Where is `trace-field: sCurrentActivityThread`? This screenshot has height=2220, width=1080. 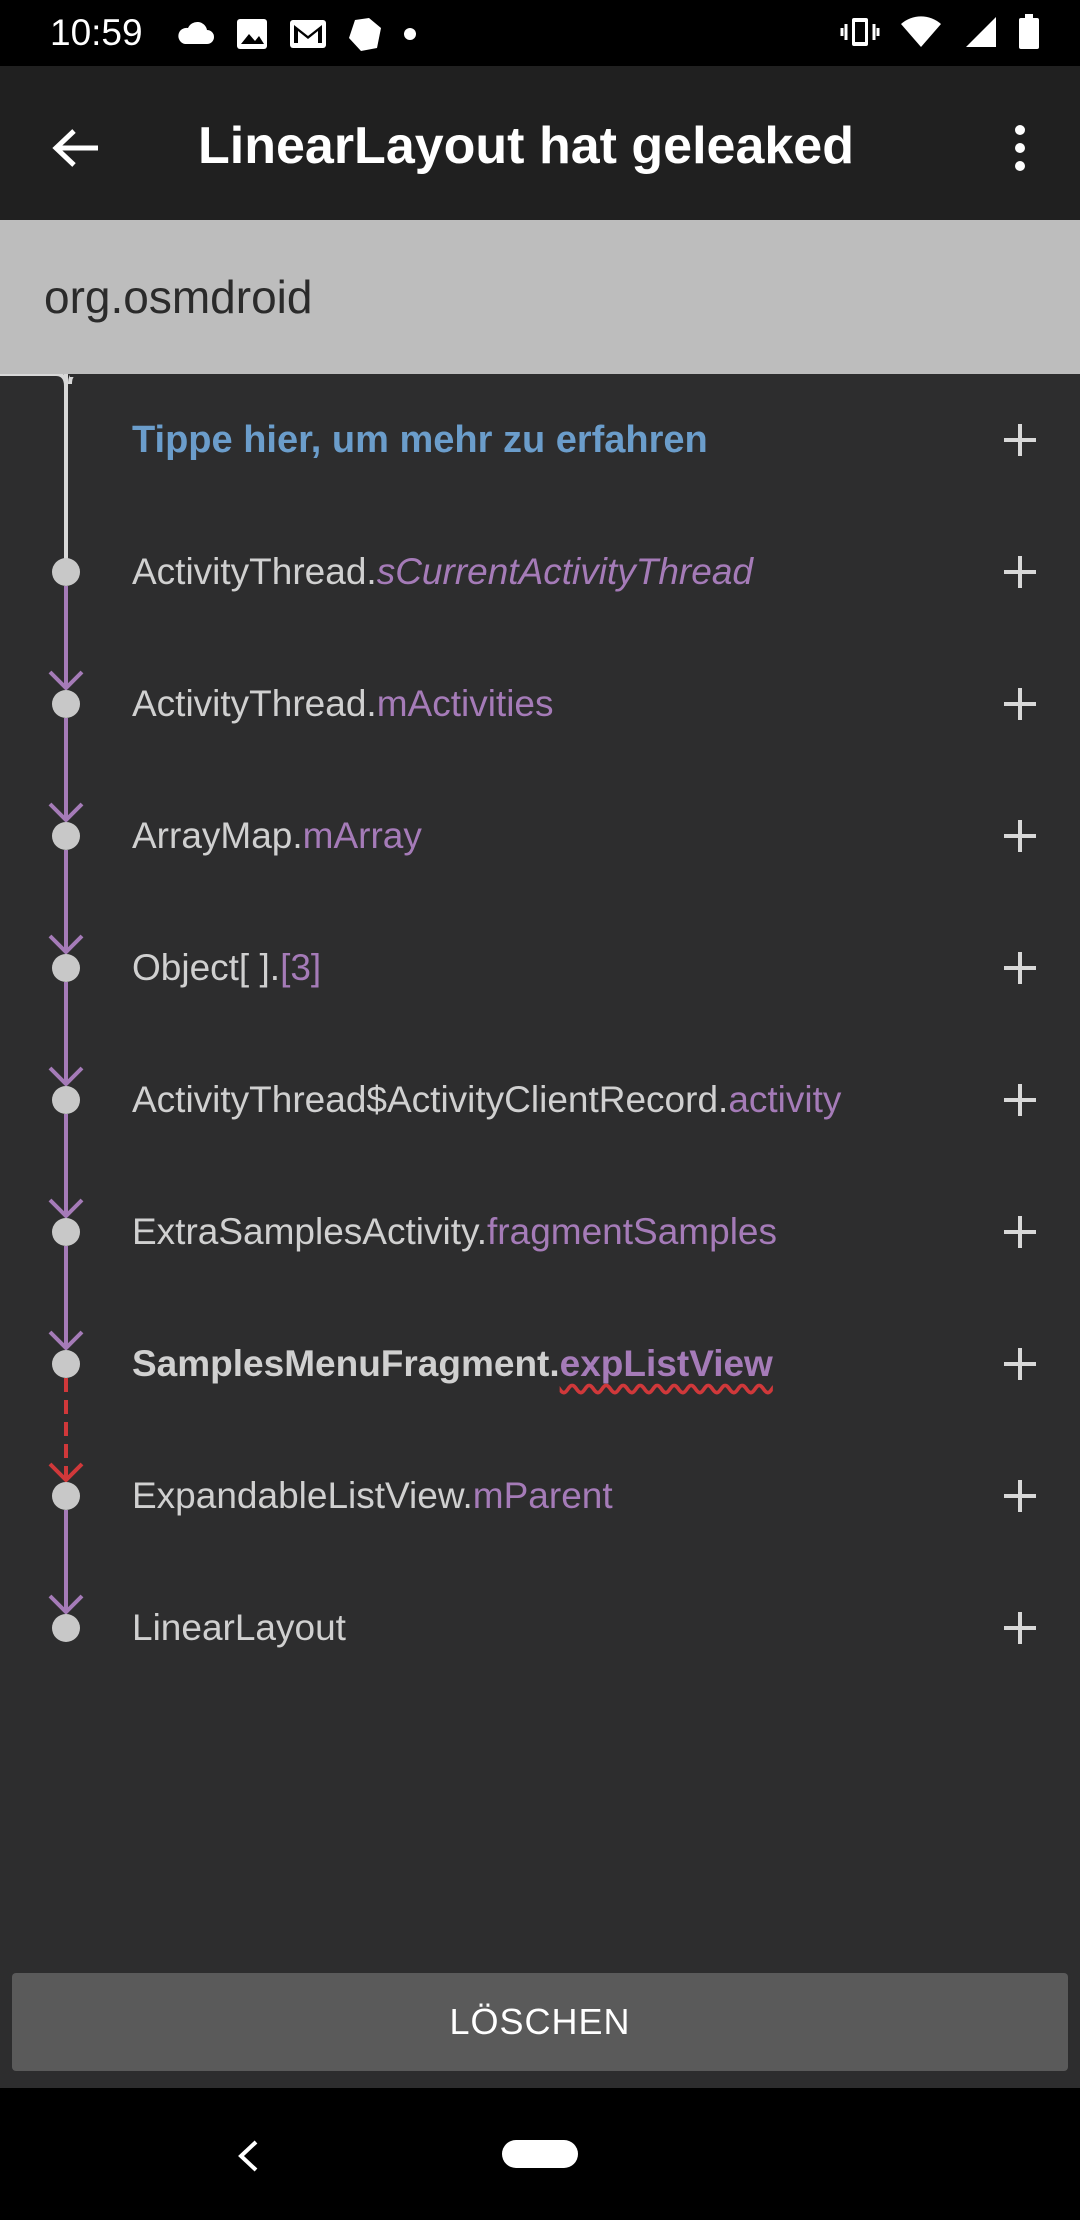
trace-field: sCurrentActivityThread is located at coordinates (564, 571).